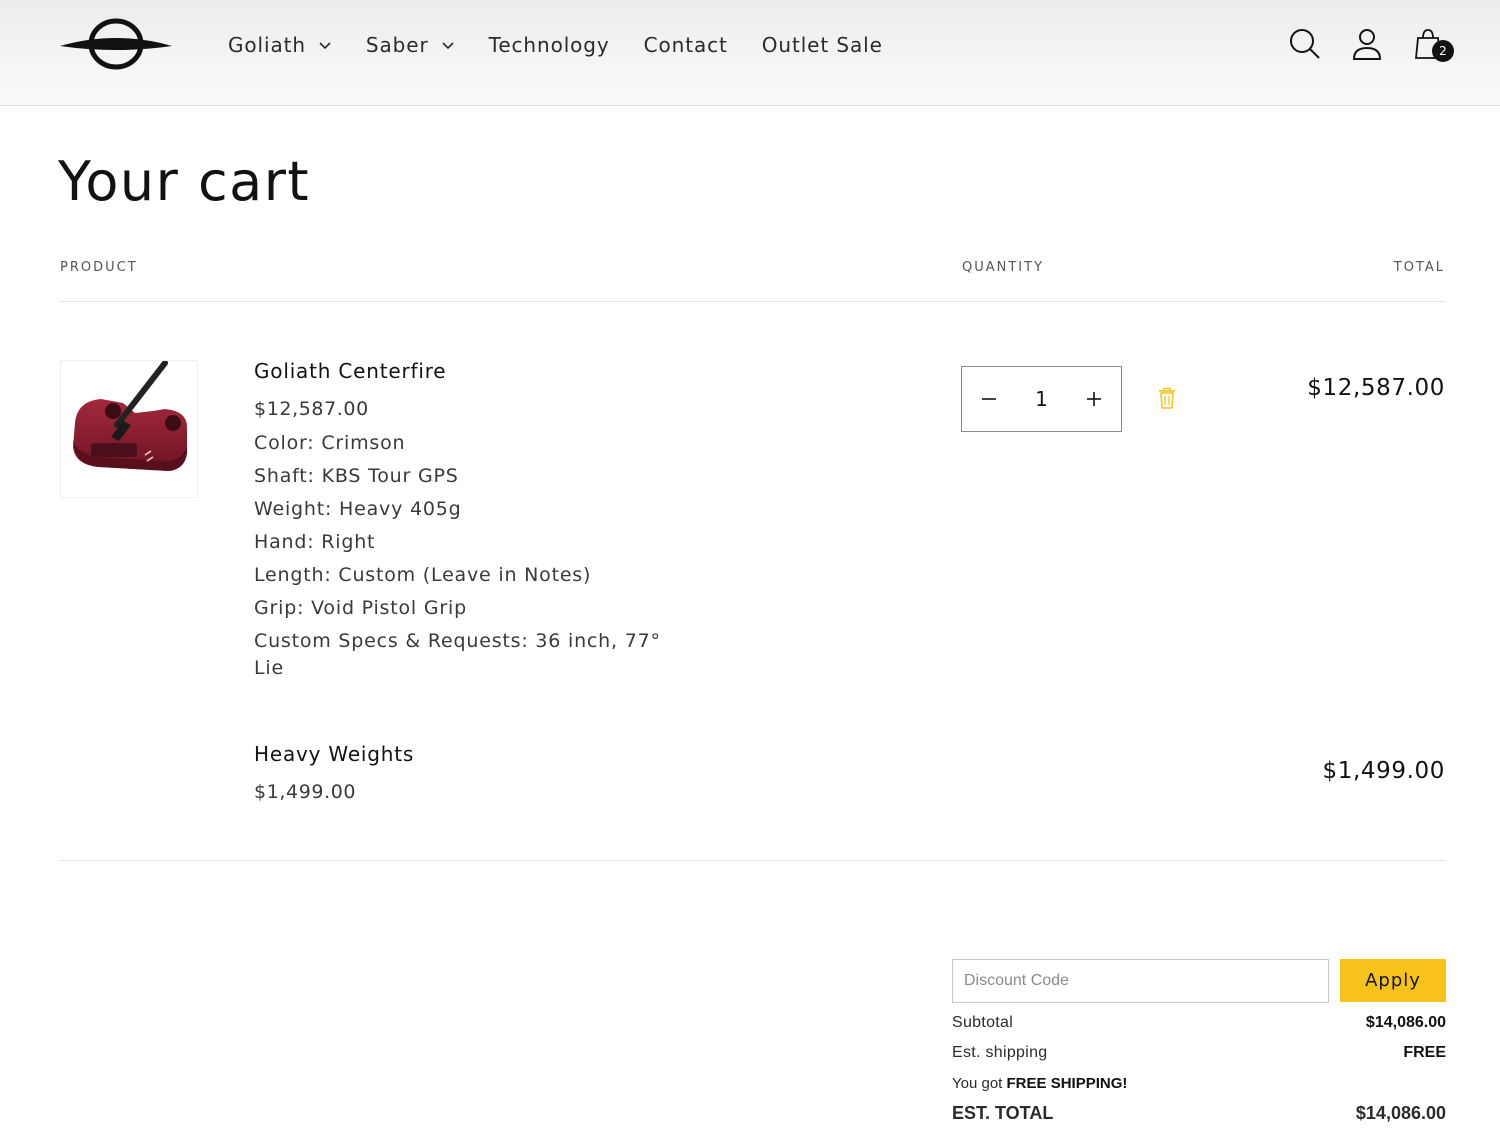 Image resolution: width=1500 pixels, height=1148 pixels. Describe the element at coordinates (1393, 980) in the screenshot. I see `apply-discount-button: Apply` at that location.